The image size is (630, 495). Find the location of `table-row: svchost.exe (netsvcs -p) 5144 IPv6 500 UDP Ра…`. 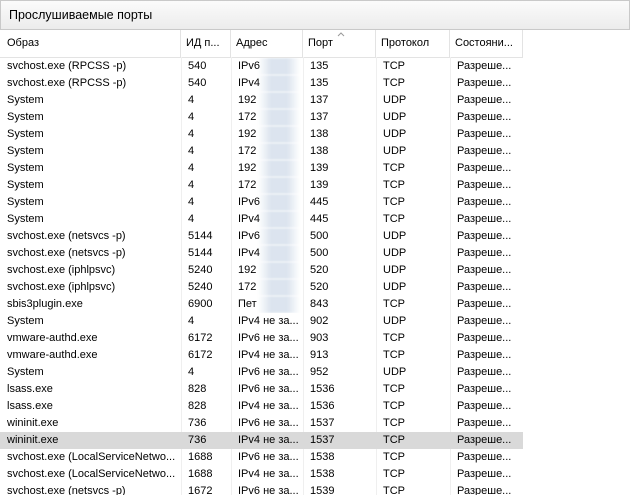

table-row: svchost.exe (netsvcs -p) 5144 IPv6 500 UDP Ра… is located at coordinates (261, 236).